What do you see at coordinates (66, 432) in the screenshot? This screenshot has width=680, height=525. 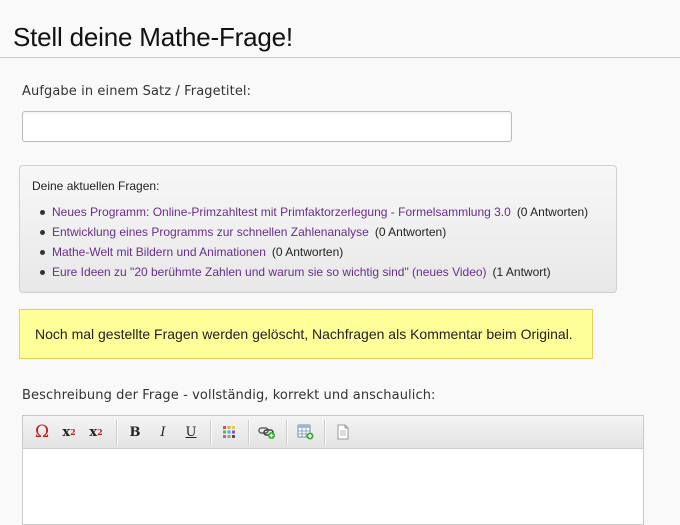 I see `superscript-base: x` at bounding box center [66, 432].